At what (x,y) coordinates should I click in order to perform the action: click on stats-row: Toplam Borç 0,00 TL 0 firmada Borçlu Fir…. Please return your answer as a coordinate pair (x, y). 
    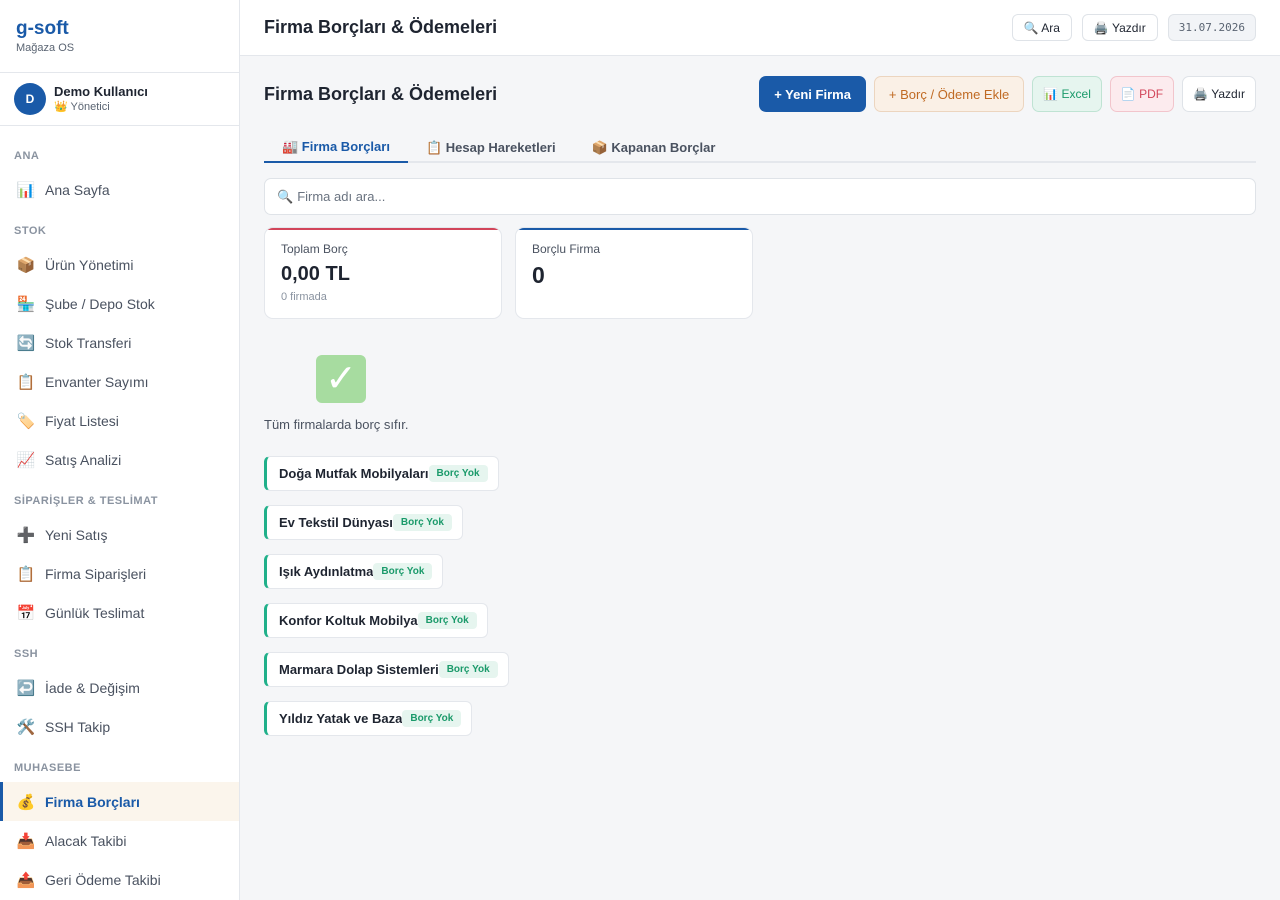
    Looking at the image, I should click on (760, 273).